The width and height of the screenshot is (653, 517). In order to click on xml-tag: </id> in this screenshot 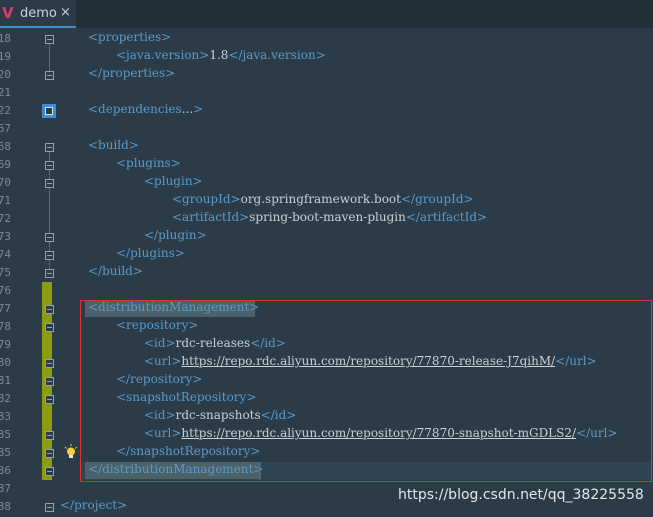, I will do `click(268, 343)`.